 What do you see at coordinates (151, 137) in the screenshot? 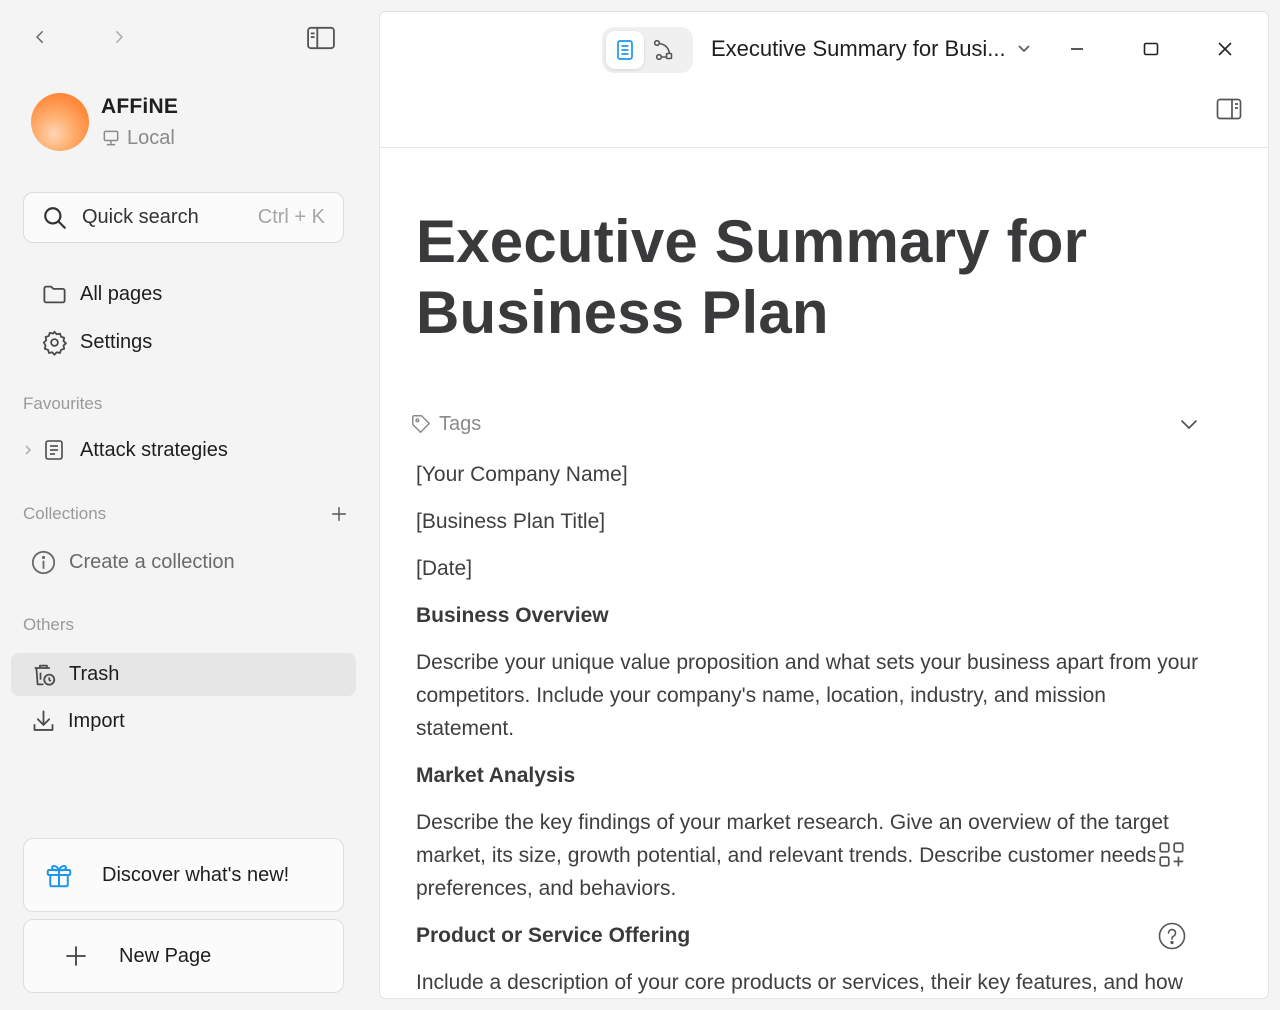
I see `workspace-type-label: Local` at bounding box center [151, 137].